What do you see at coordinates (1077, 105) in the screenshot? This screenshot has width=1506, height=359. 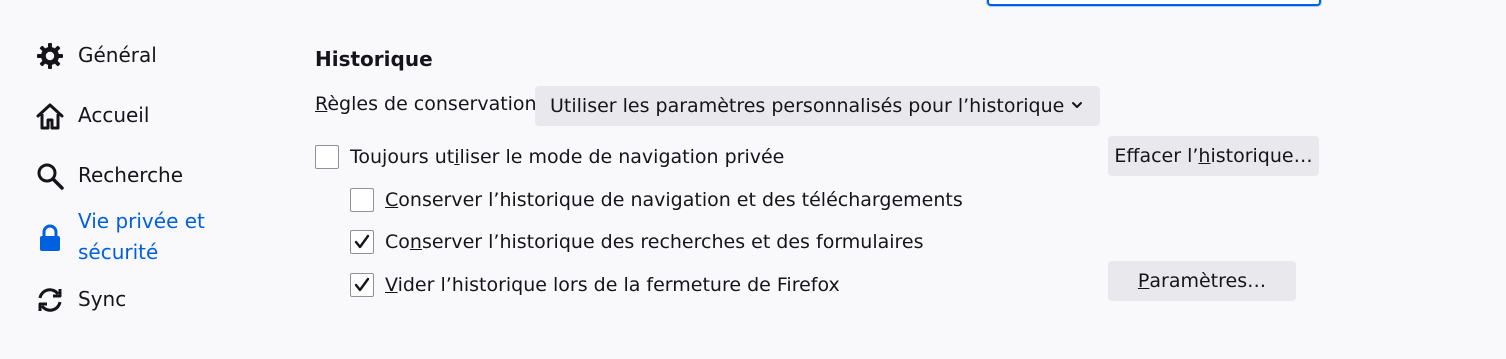 I see `chevron-down-icon` at bounding box center [1077, 105].